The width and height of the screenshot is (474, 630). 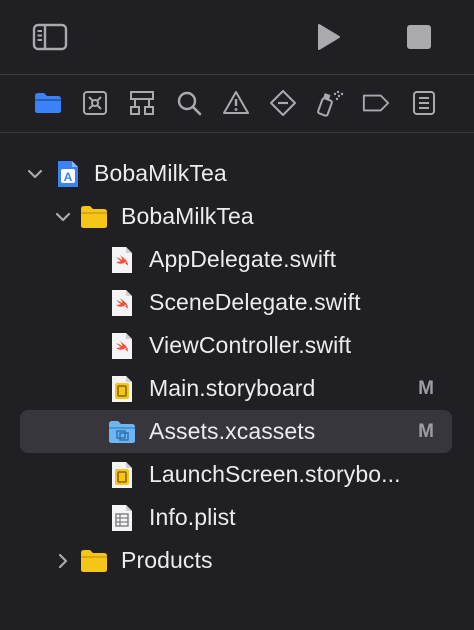 What do you see at coordinates (237, 37) in the screenshot?
I see `window-toolbar` at bounding box center [237, 37].